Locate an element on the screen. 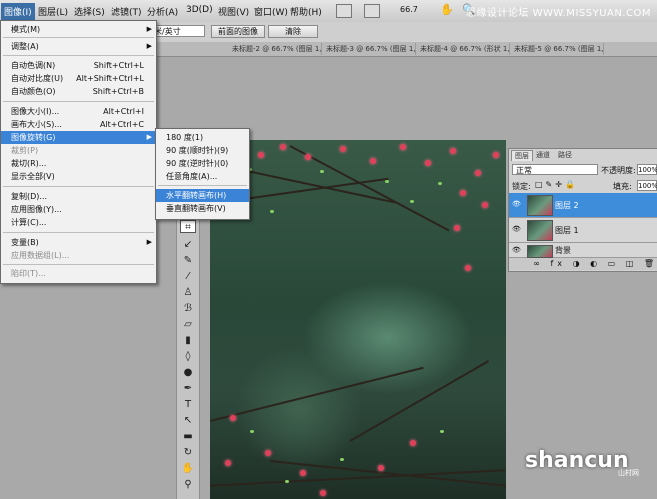  type-tool-icon: T is located at coordinates (188, 404).